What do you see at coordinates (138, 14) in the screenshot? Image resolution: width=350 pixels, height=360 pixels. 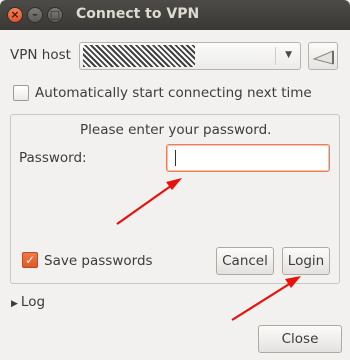 I see `window-title: Connect to VPN` at bounding box center [138, 14].